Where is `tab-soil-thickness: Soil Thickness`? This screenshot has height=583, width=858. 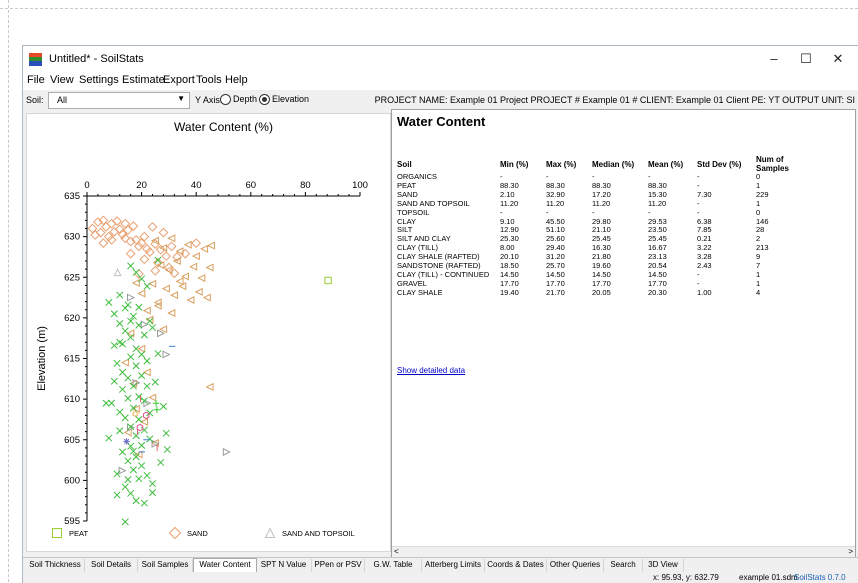 tab-soil-thickness: Soil Thickness is located at coordinates (55, 565).